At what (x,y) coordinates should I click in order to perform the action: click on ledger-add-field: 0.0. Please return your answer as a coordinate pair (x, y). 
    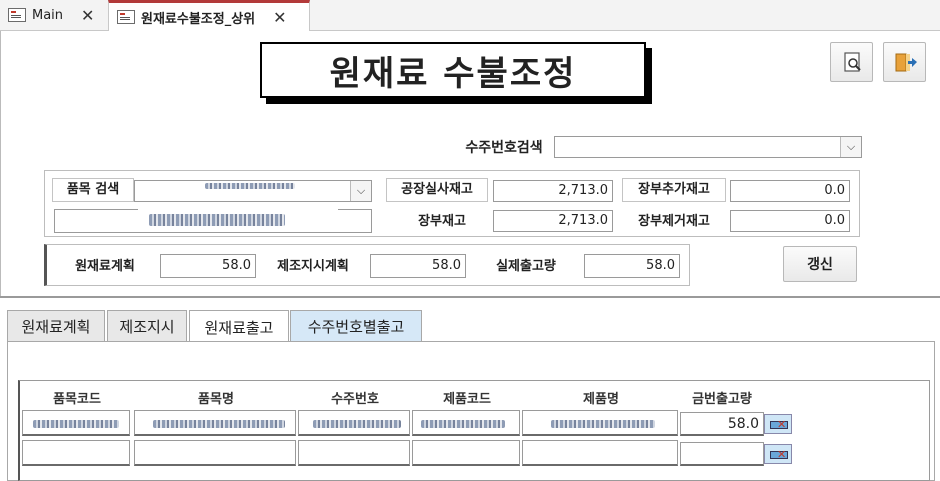
    Looking at the image, I should click on (790, 191).